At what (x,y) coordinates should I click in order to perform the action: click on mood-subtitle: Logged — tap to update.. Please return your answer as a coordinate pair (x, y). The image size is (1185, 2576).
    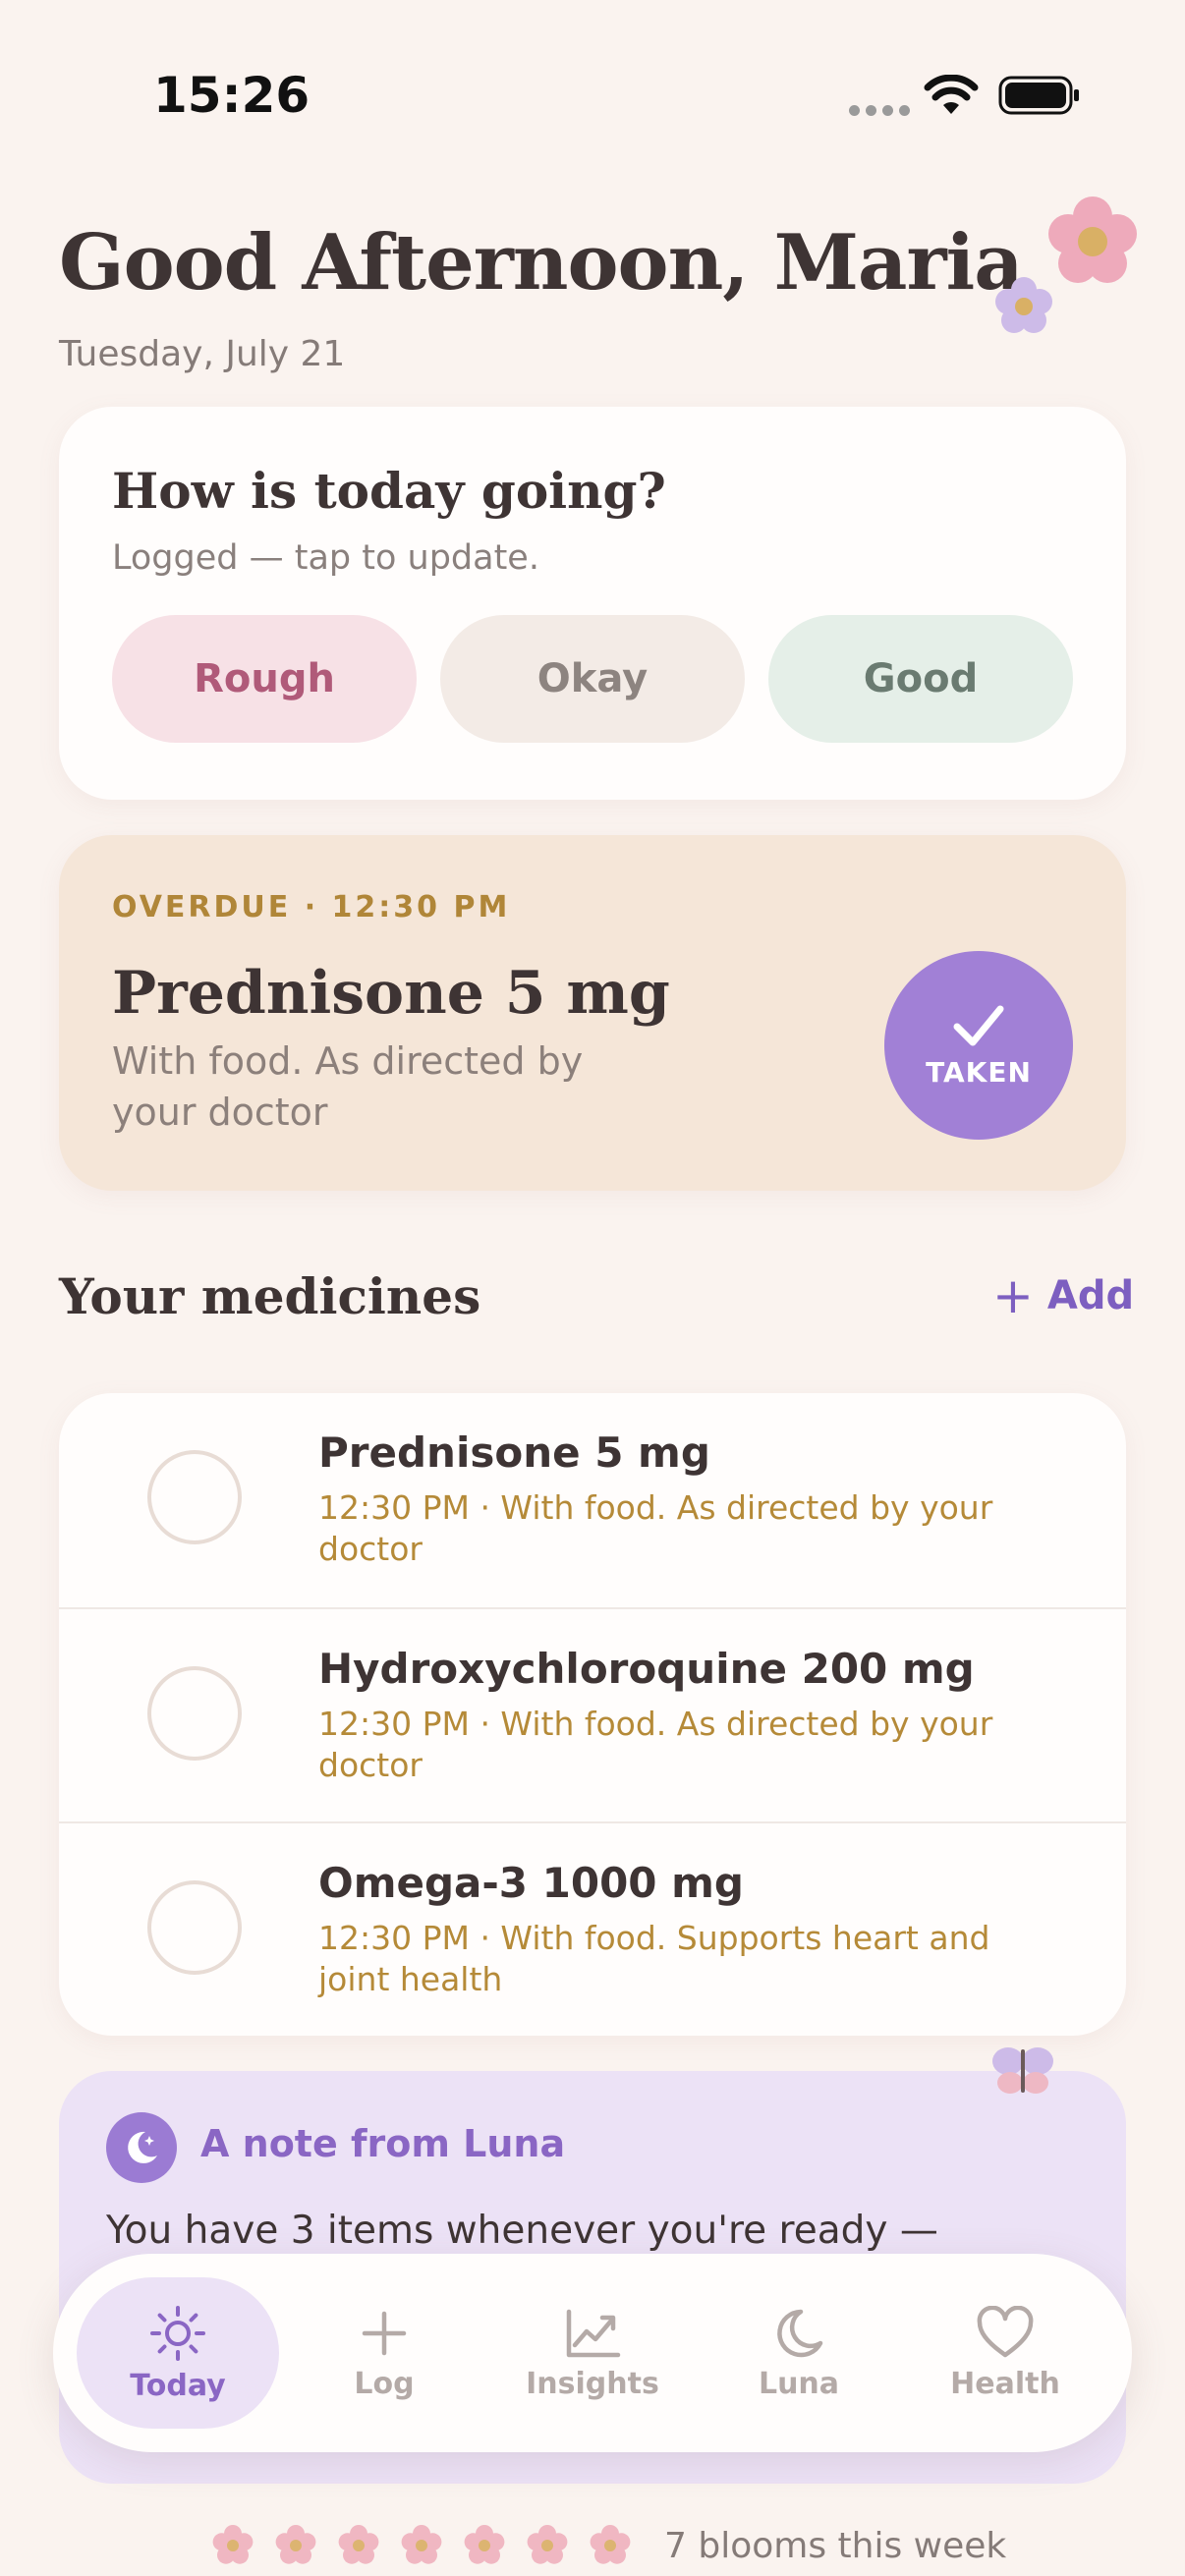
    Looking at the image, I should click on (325, 558).